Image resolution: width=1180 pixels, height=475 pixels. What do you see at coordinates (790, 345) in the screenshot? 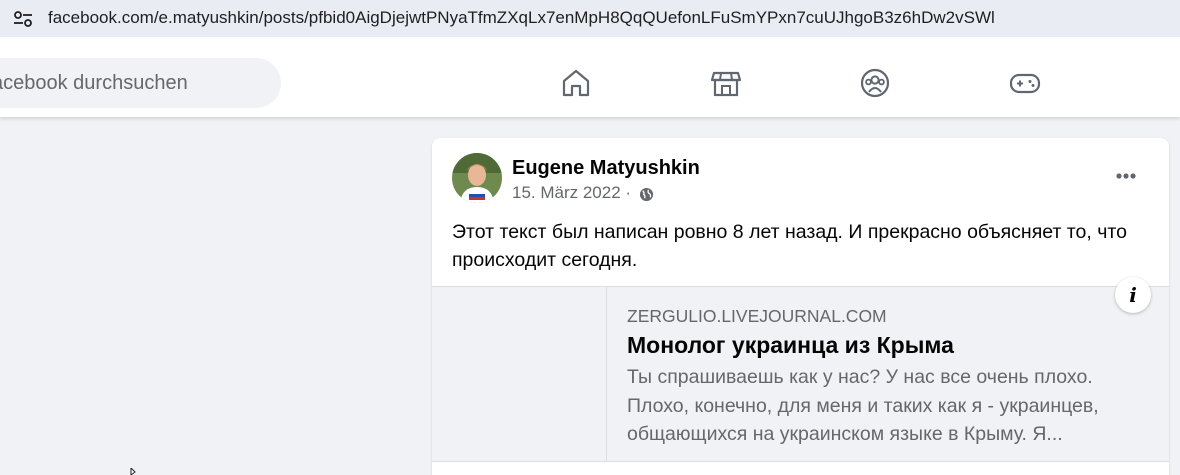
I see `link-title: Монолог украинца из Крыма` at bounding box center [790, 345].